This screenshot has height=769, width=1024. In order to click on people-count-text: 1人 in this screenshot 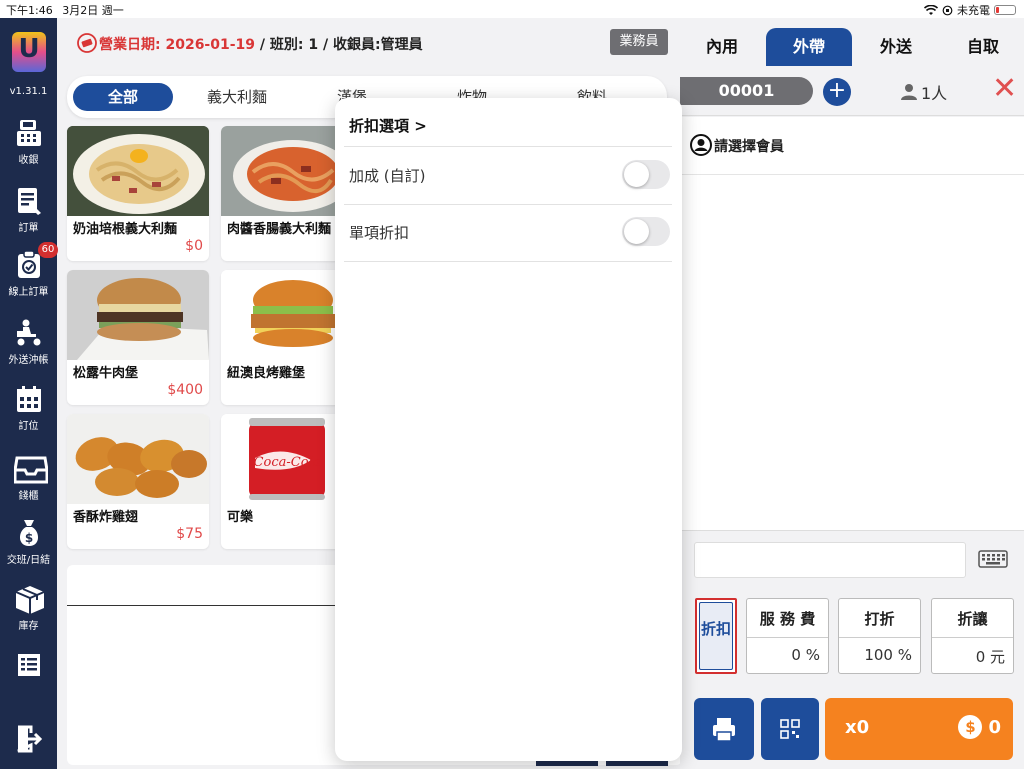, I will do `click(934, 93)`.